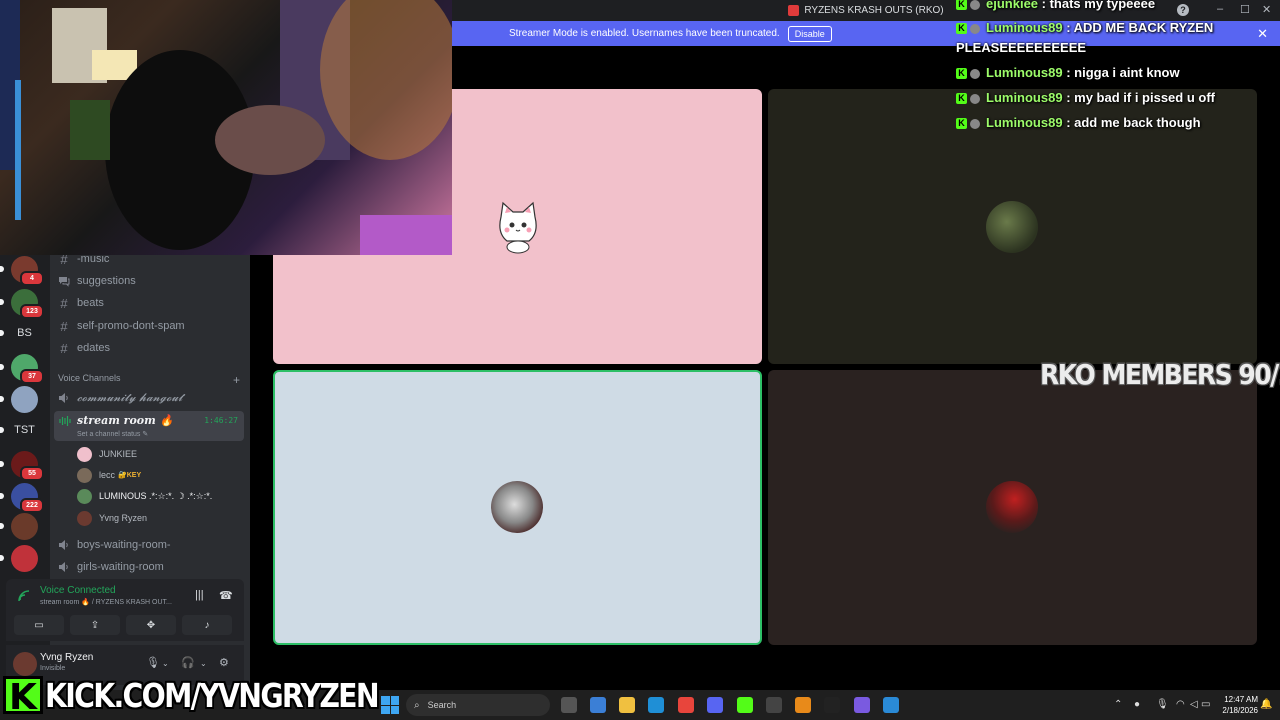 This screenshot has width=1280, height=720. Describe the element at coordinates (1137, 704) in the screenshot. I see `tray-app-icon: ●` at that location.